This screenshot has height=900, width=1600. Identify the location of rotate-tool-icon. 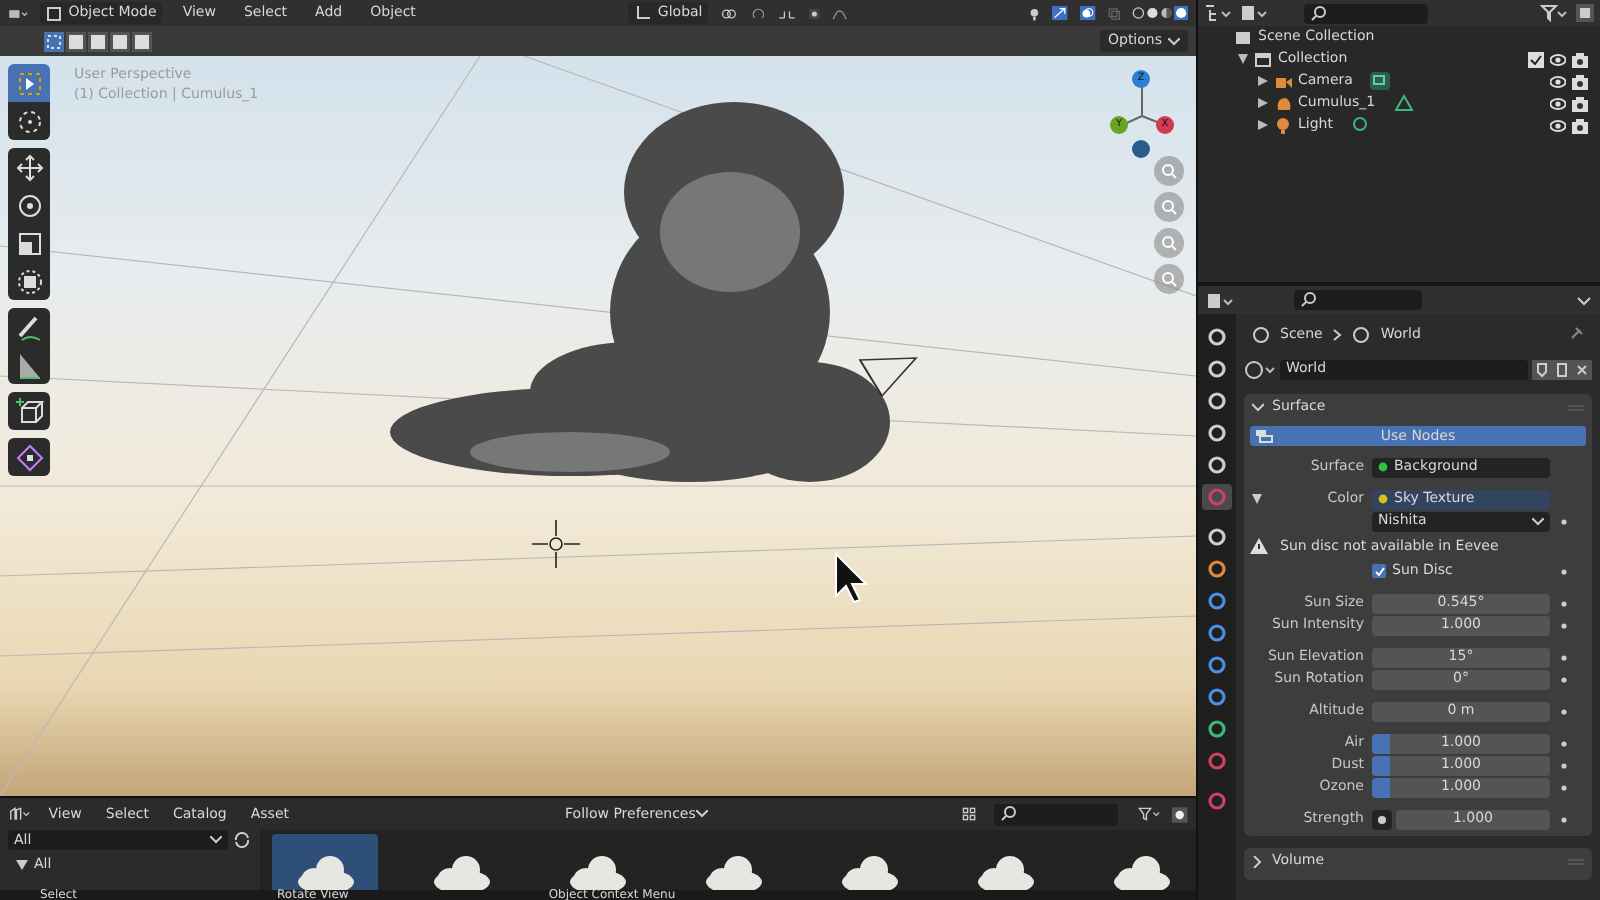
(29, 205).